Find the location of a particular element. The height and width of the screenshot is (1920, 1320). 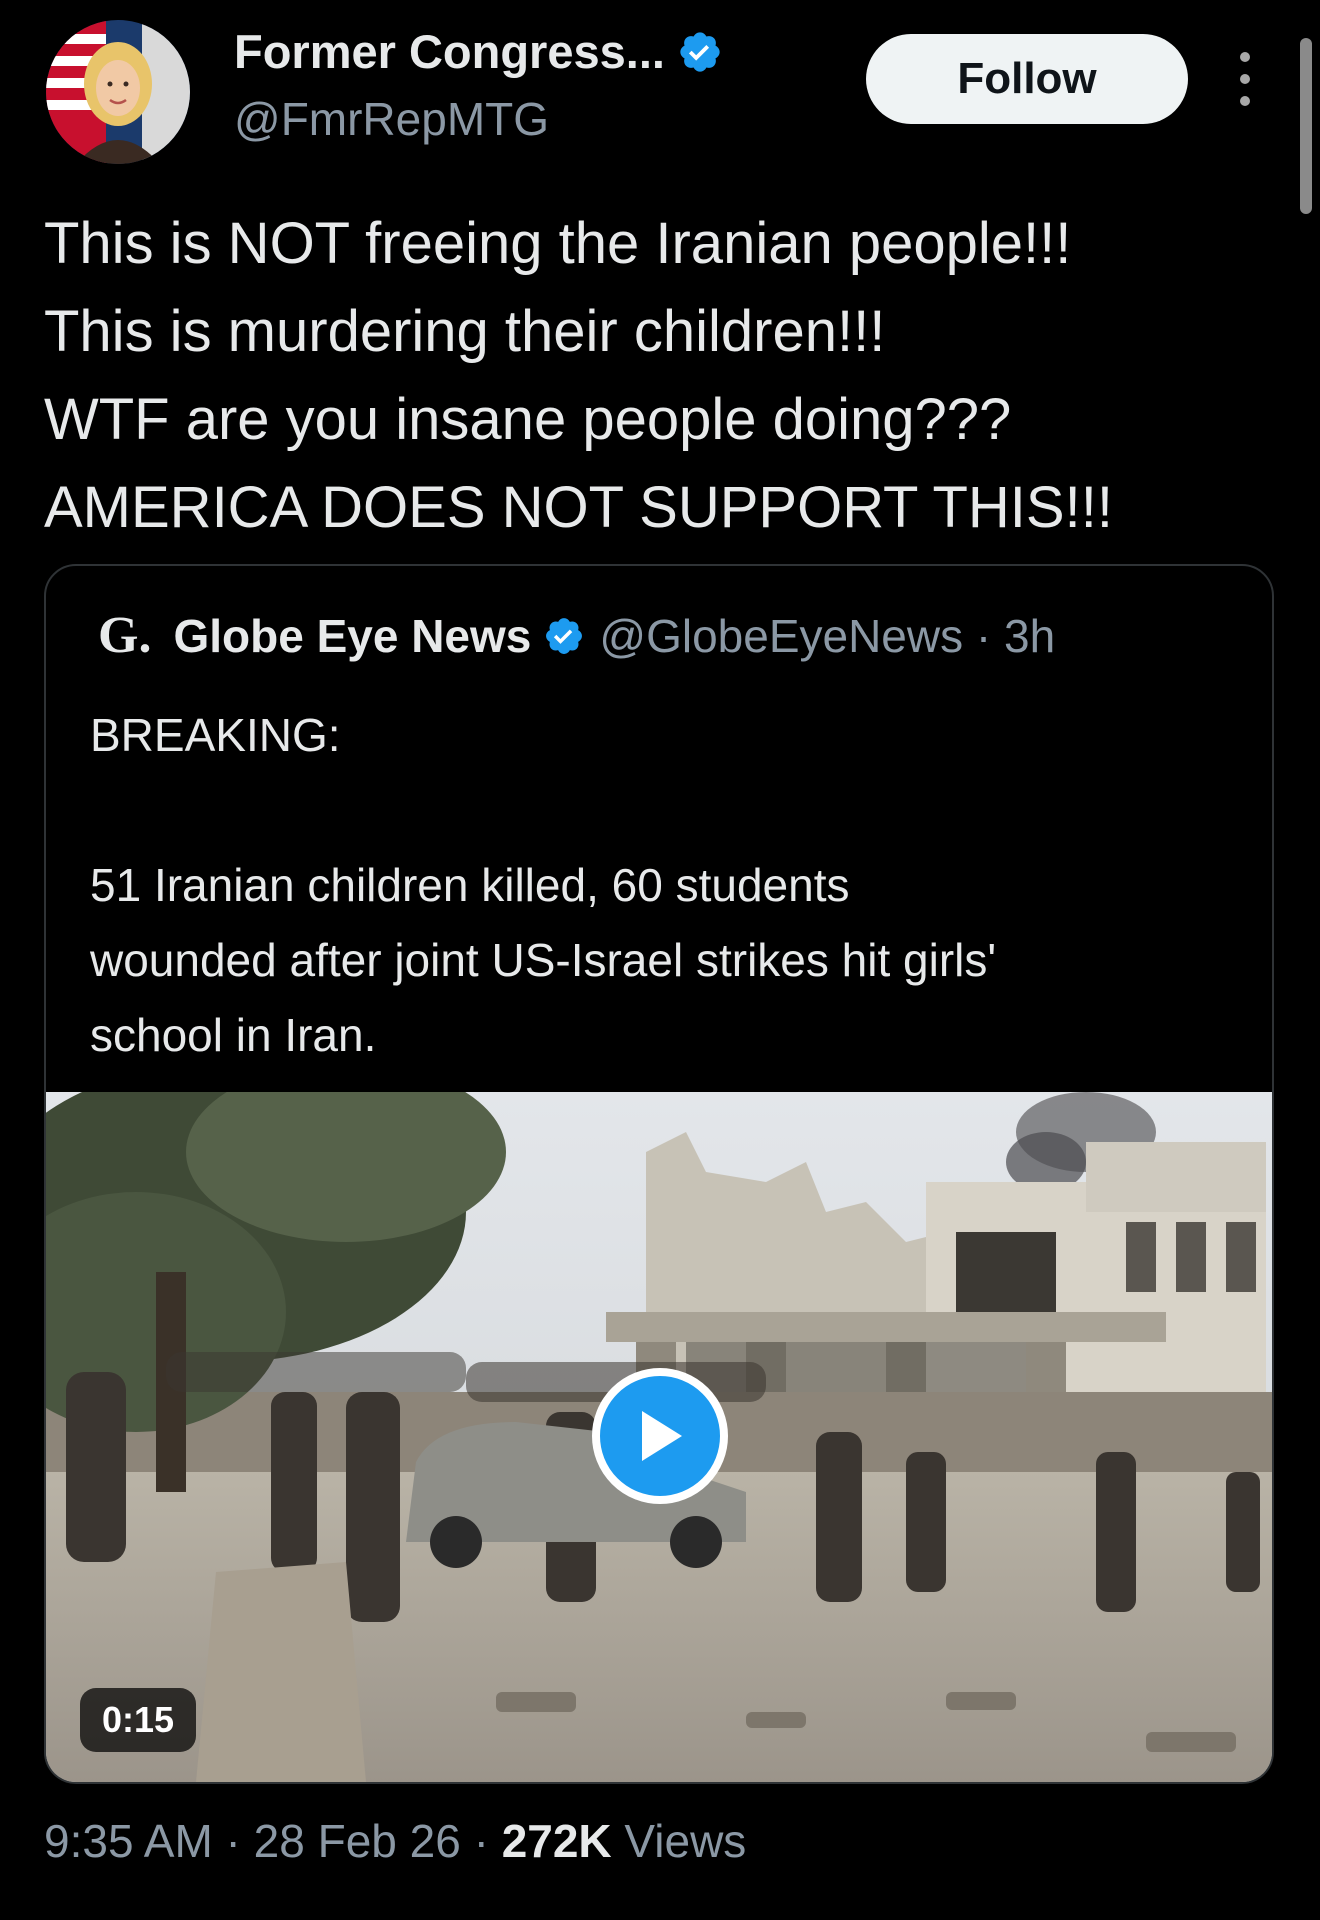

video-duration: 0:15 is located at coordinates (138, 1720).